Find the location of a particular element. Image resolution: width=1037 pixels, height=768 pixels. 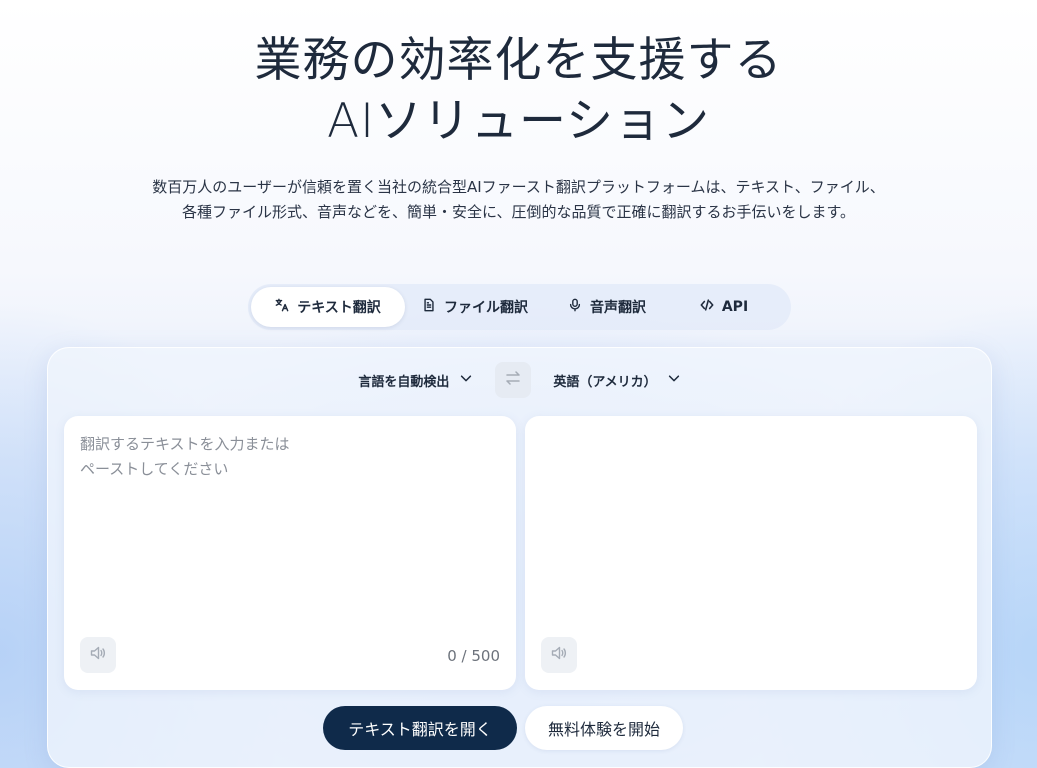

swap-arrows-icon is located at coordinates (513, 380).